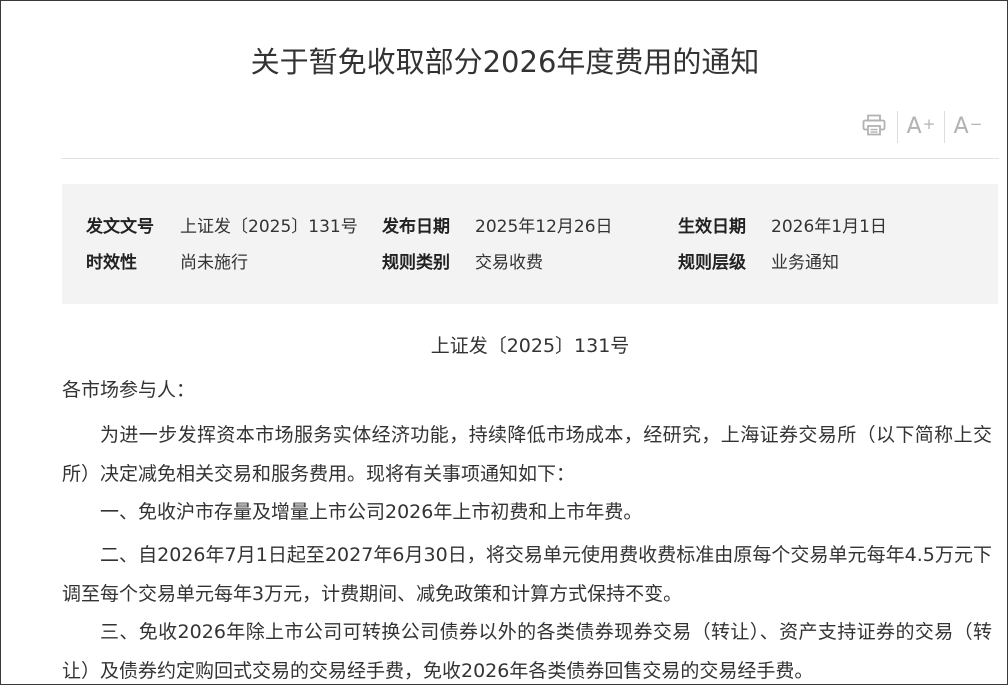 The image size is (1008, 685). Describe the element at coordinates (111, 263) in the screenshot. I see `meta-label: 时效性` at that location.